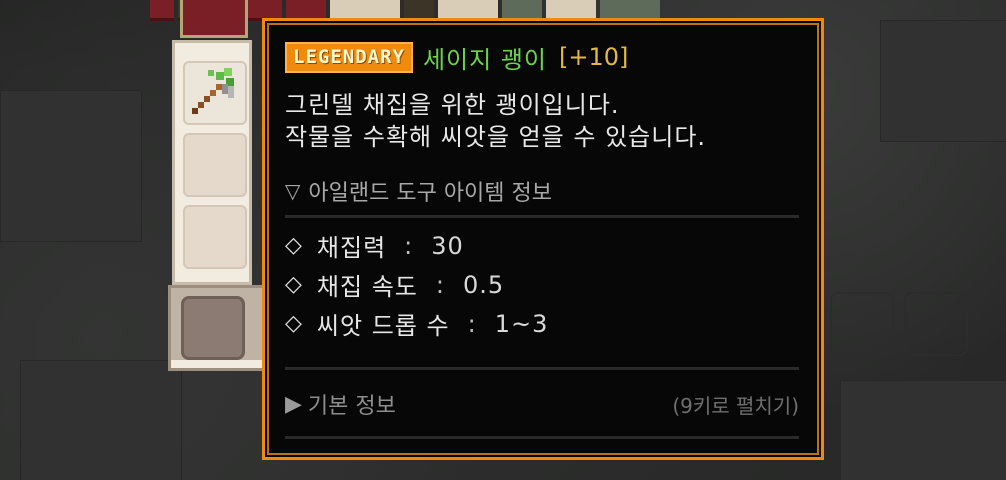  What do you see at coordinates (293, 191) in the screenshot?
I see `triangle-down-icon: ▽` at bounding box center [293, 191].